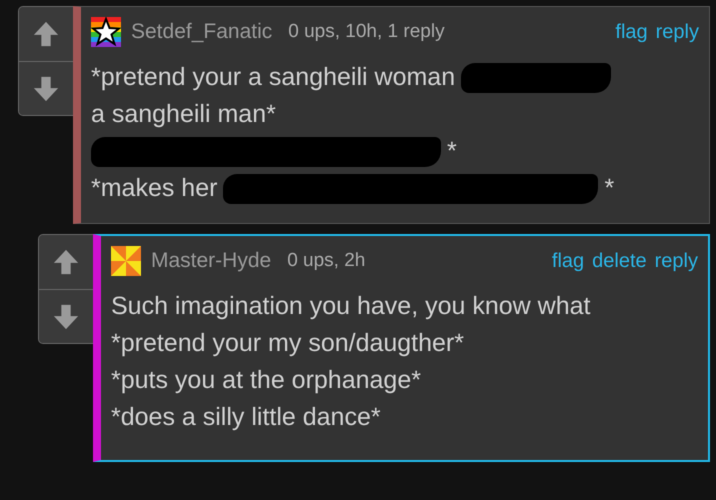 This screenshot has height=500, width=716. What do you see at coordinates (326, 261) in the screenshot?
I see `comment-meta: 0 ups, 2h` at bounding box center [326, 261].